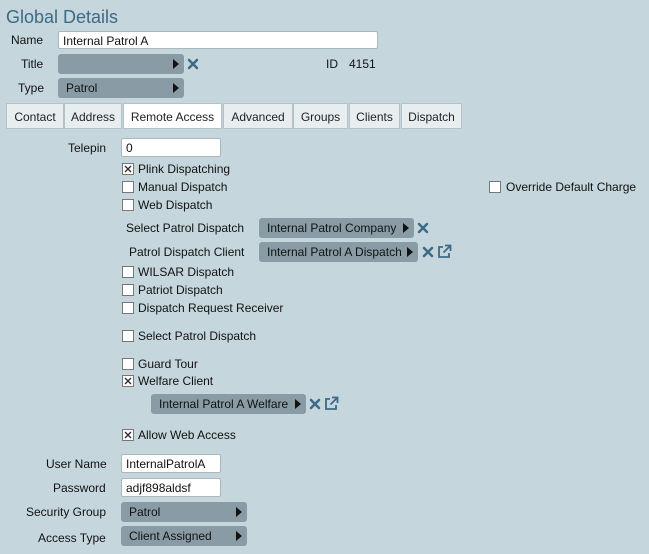  Describe the element at coordinates (183, 187) in the screenshot. I see `manual-dispatch-label: Manual Dispatch` at that location.